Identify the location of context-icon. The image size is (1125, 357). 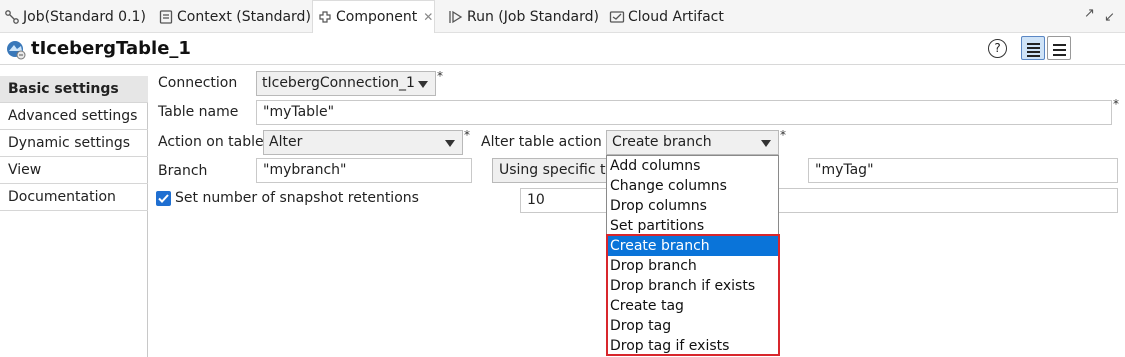
(166, 17).